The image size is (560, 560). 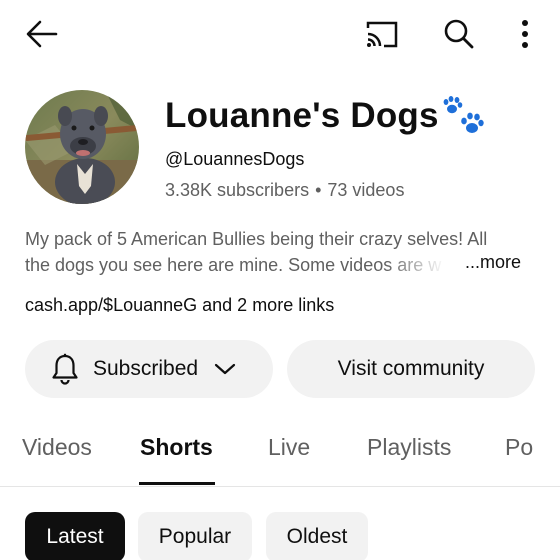 I want to click on more-vertical-icon, so click(x=525, y=34).